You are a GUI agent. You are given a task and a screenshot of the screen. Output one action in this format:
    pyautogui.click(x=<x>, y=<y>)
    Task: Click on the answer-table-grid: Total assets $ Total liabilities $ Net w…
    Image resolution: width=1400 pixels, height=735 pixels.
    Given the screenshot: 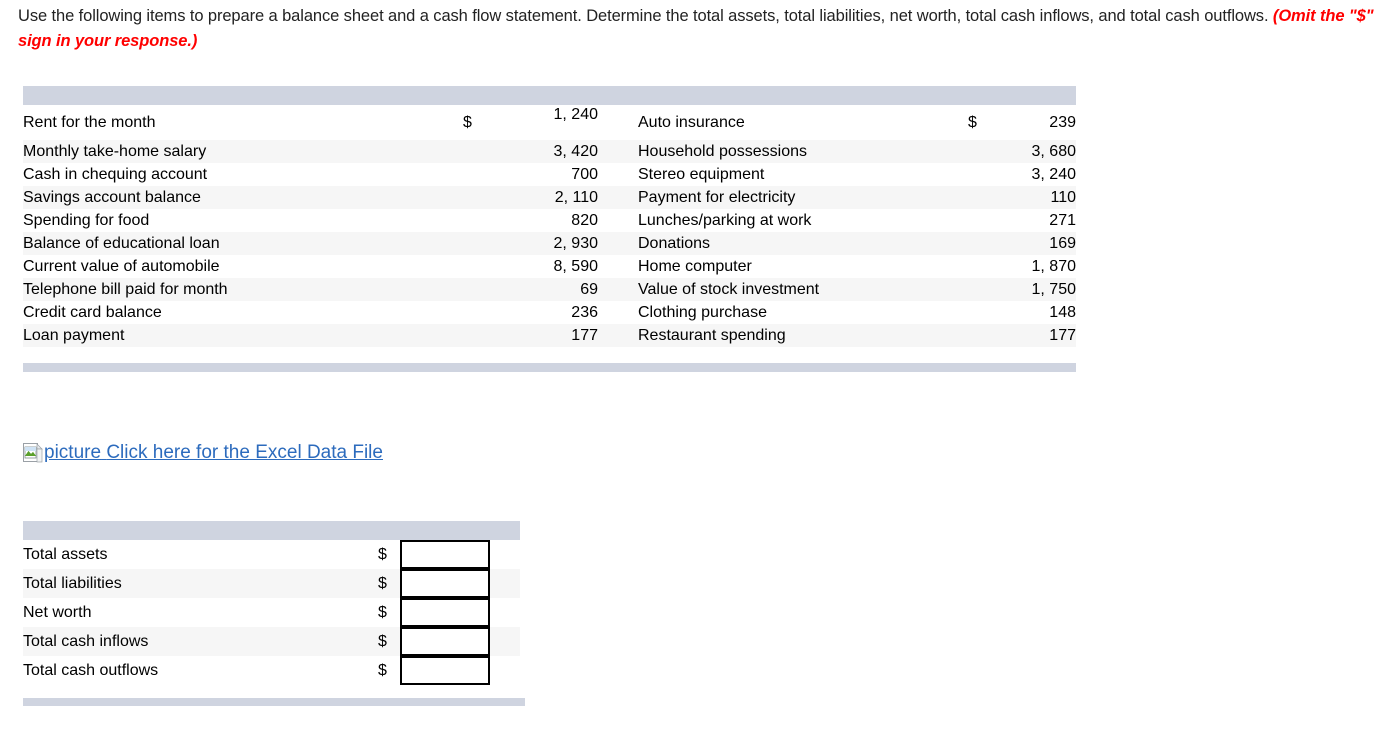 What is the action you would take?
    pyautogui.click(x=271, y=612)
    